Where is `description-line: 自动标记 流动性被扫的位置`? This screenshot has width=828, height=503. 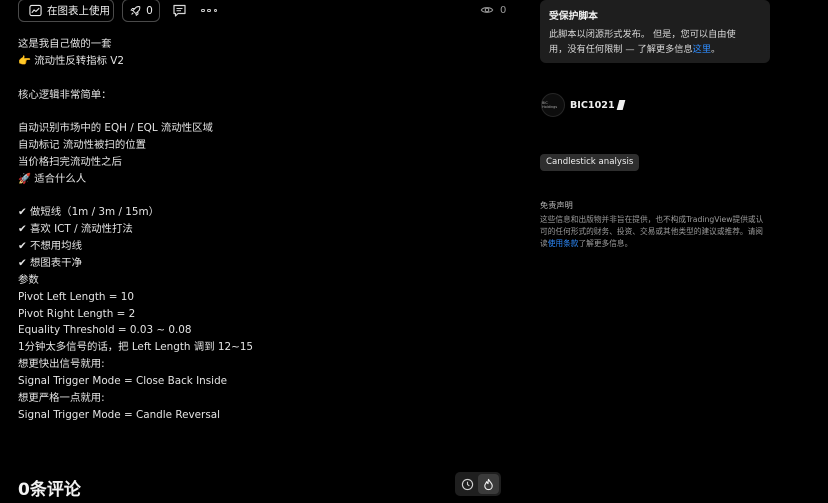
description-line: 自动标记 流动性被扫的位置 is located at coordinates (82, 145).